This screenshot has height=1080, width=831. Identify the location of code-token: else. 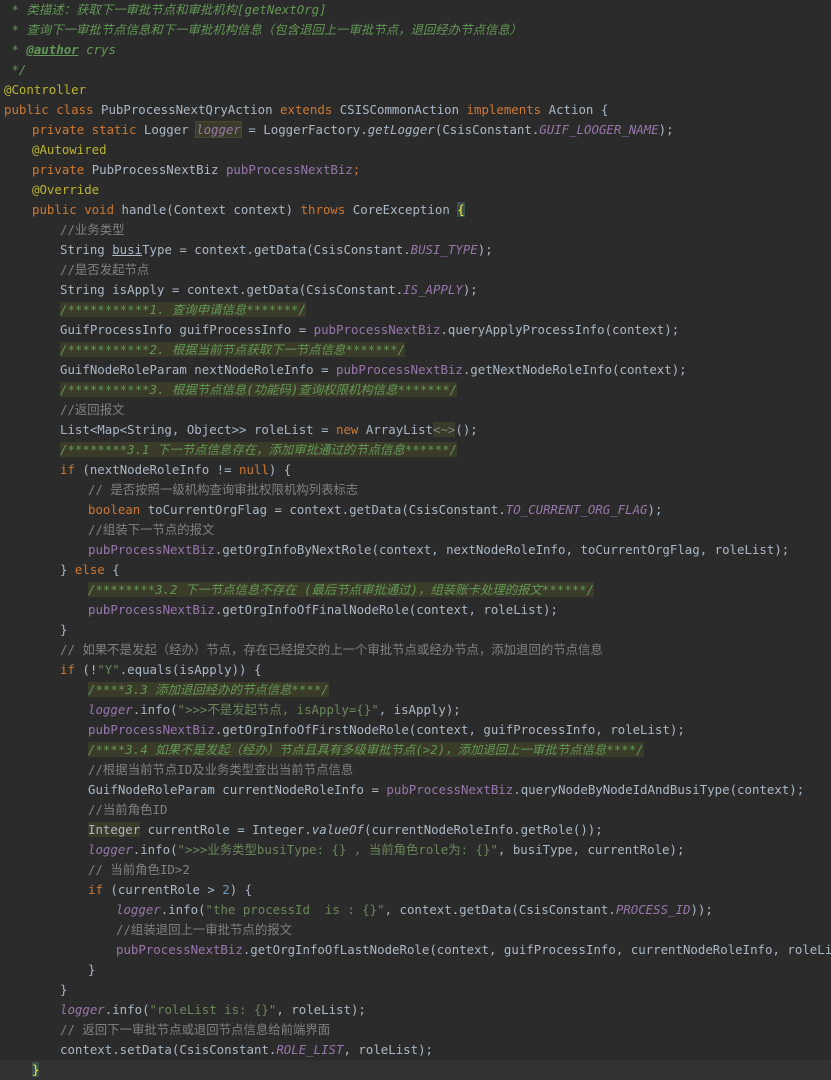
(93, 569).